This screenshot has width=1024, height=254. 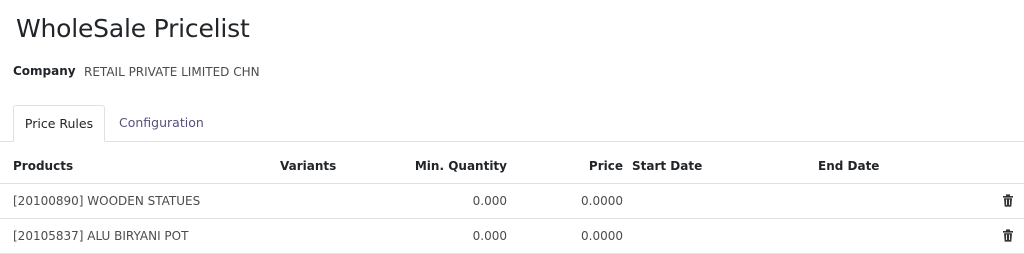 I want to click on company-label: Company, so click(x=44, y=71).